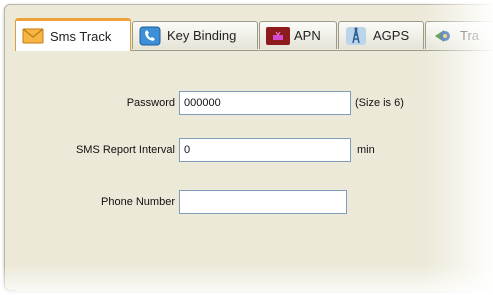 The height and width of the screenshot is (295, 493). What do you see at coordinates (138, 202) in the screenshot?
I see `phone-number-label: Phone Number` at bounding box center [138, 202].